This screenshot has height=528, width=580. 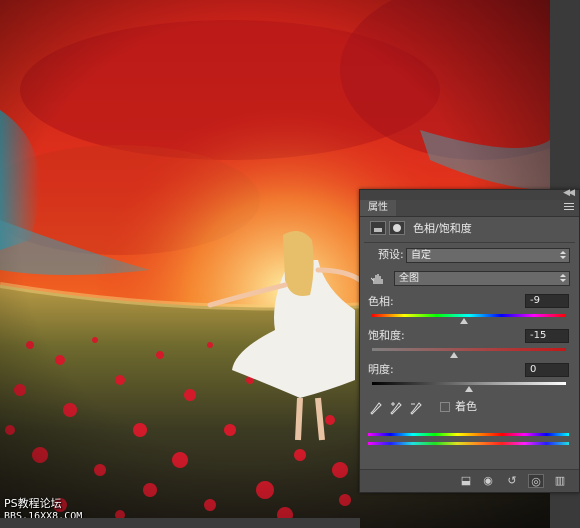 I want to click on channel-dropdown: 全图, so click(x=482, y=278).